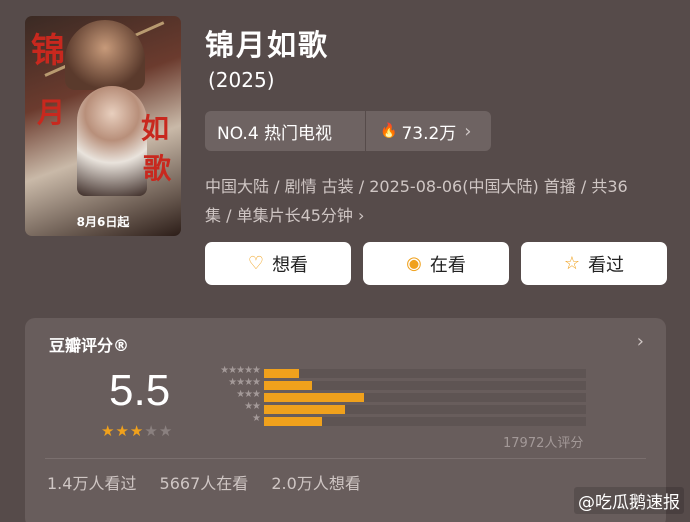  I want to click on watching-button: ◉ 在看, so click(436, 263).